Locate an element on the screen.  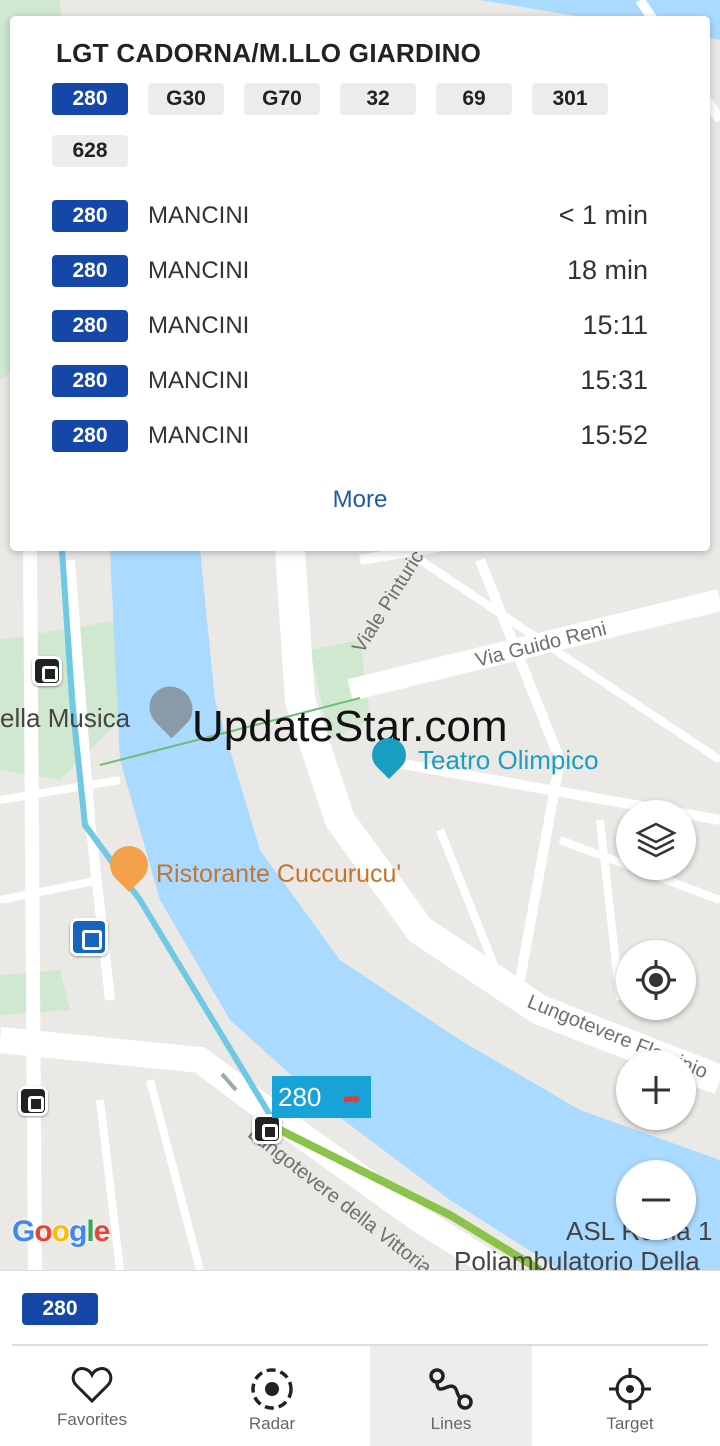
line-chip-32: 32 is located at coordinates (378, 99).